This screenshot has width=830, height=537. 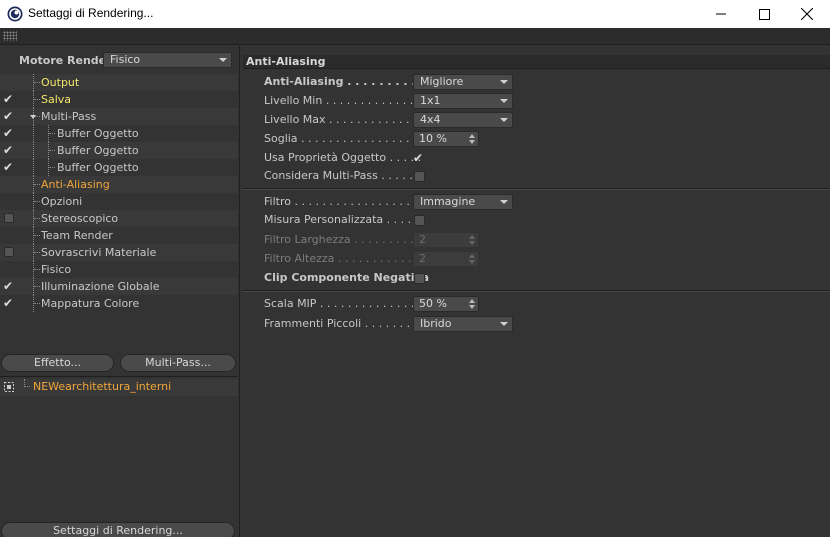 What do you see at coordinates (167, 60) in the screenshot?
I see `render-engine-dropdown: Fisico` at bounding box center [167, 60].